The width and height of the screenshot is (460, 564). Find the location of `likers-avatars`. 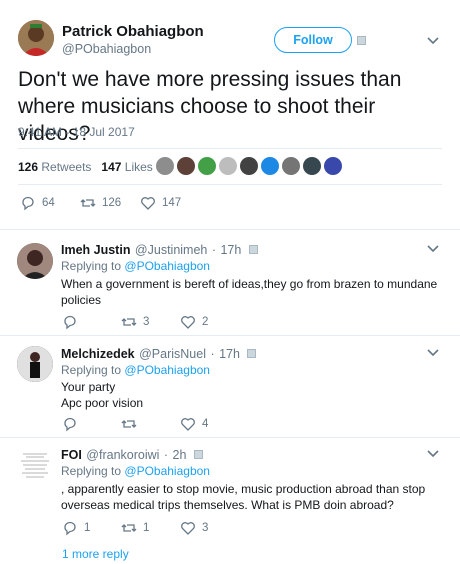

likers-avatars is located at coordinates (249, 166).